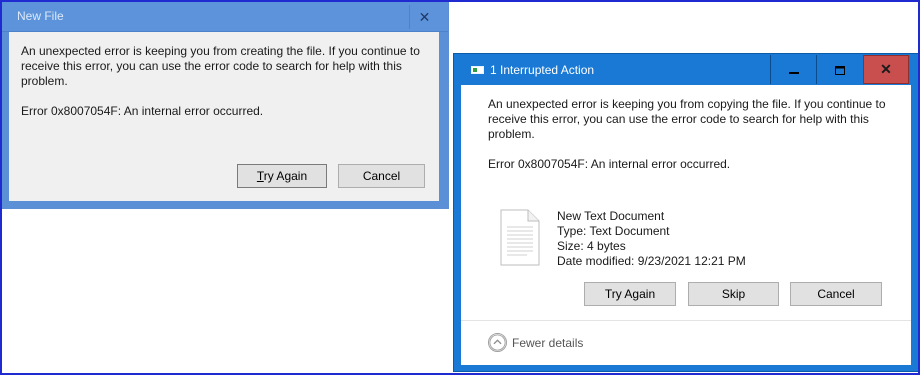  I want to click on file-name: New Text Document, so click(611, 216).